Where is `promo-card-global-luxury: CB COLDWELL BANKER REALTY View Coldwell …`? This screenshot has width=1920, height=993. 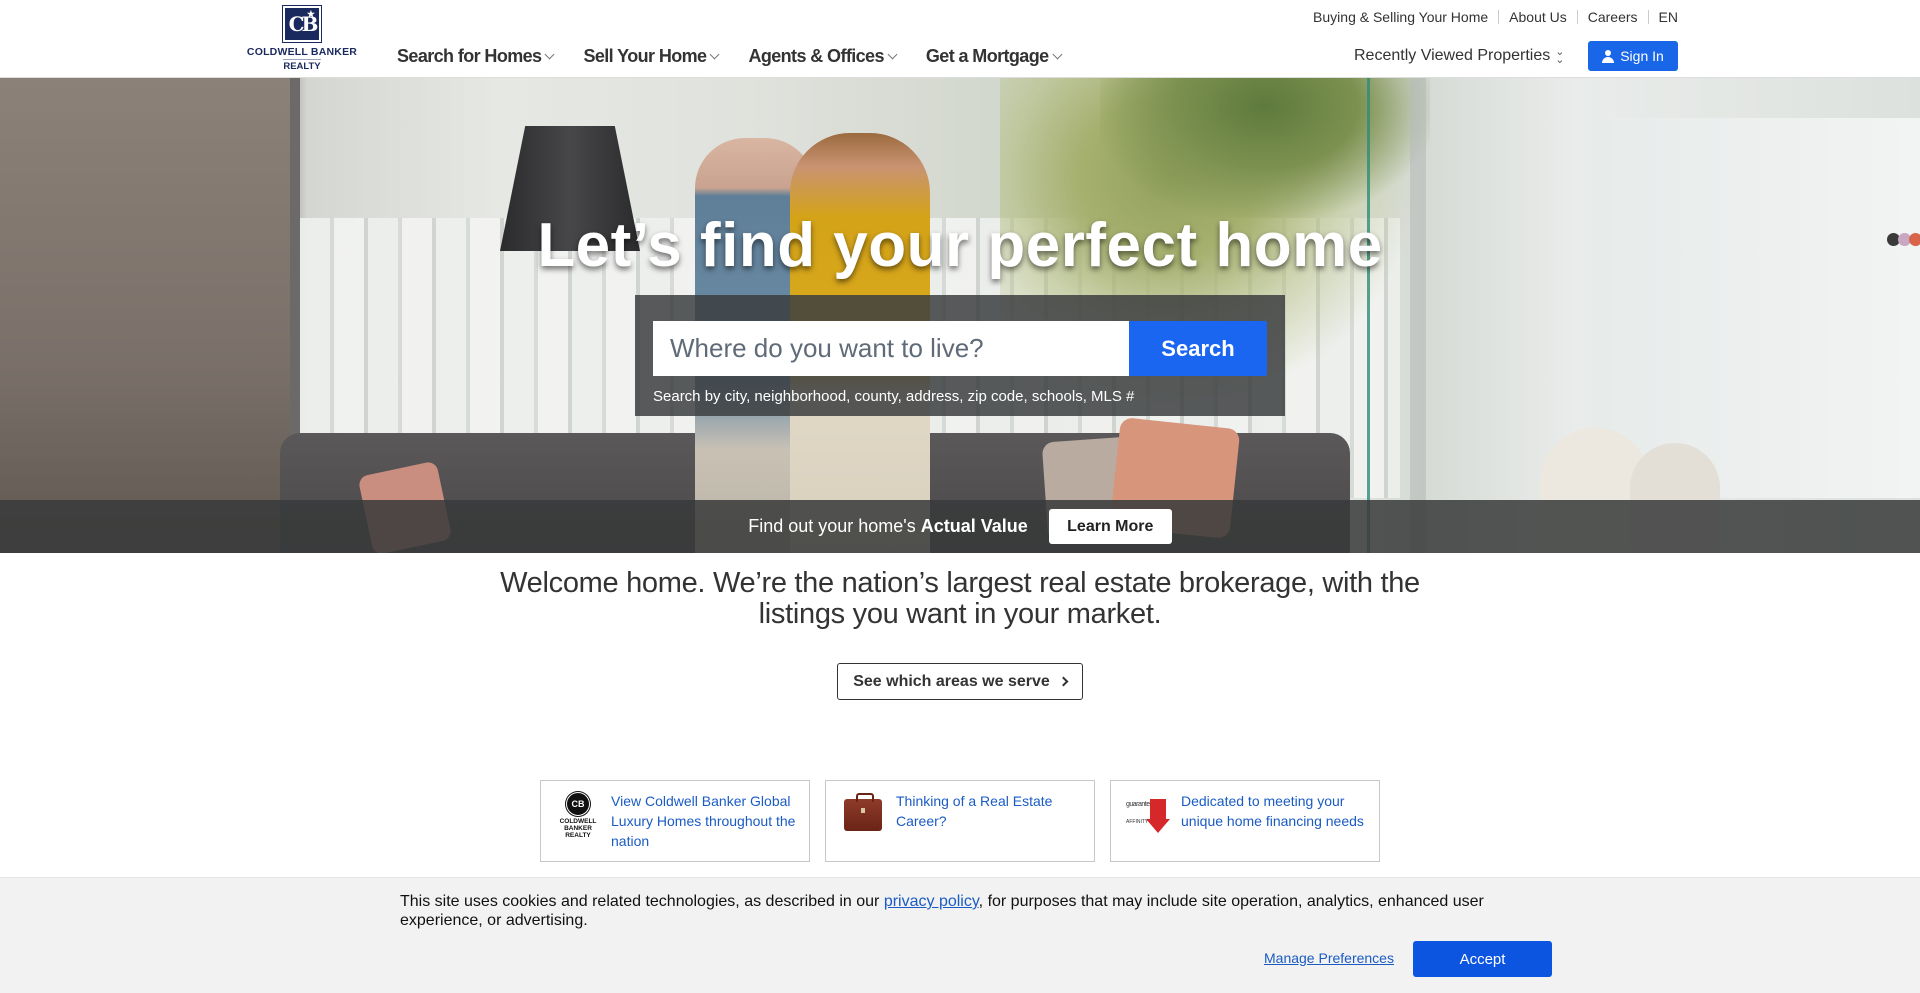 promo-card-global-luxury: CB COLDWELL BANKER REALTY View Coldwell … is located at coordinates (675, 821).